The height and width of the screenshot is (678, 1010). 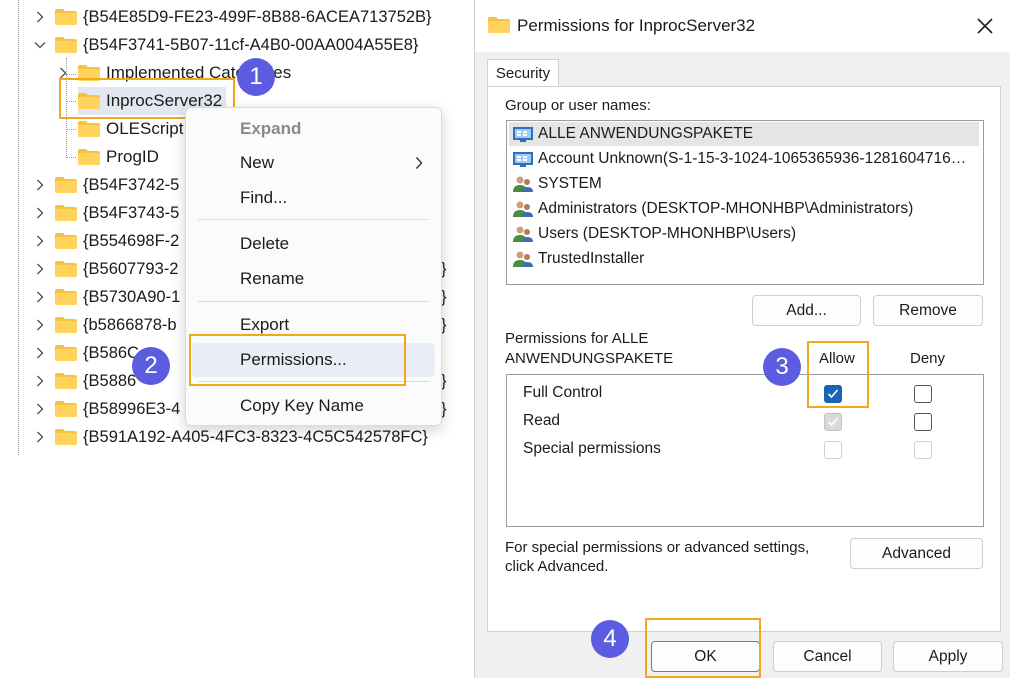 I want to click on check-icon, so click(x=833, y=422).